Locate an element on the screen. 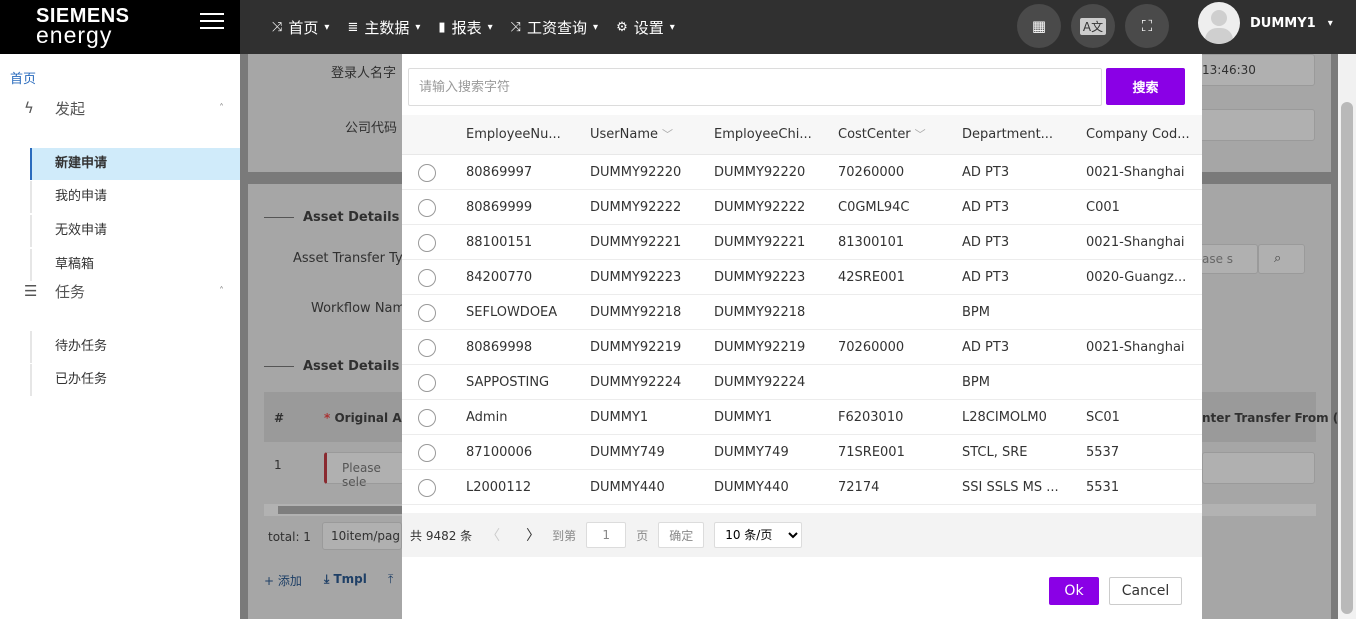  nav-item-reports: ▮ 报表 ▾ is located at coordinates (465, 27).